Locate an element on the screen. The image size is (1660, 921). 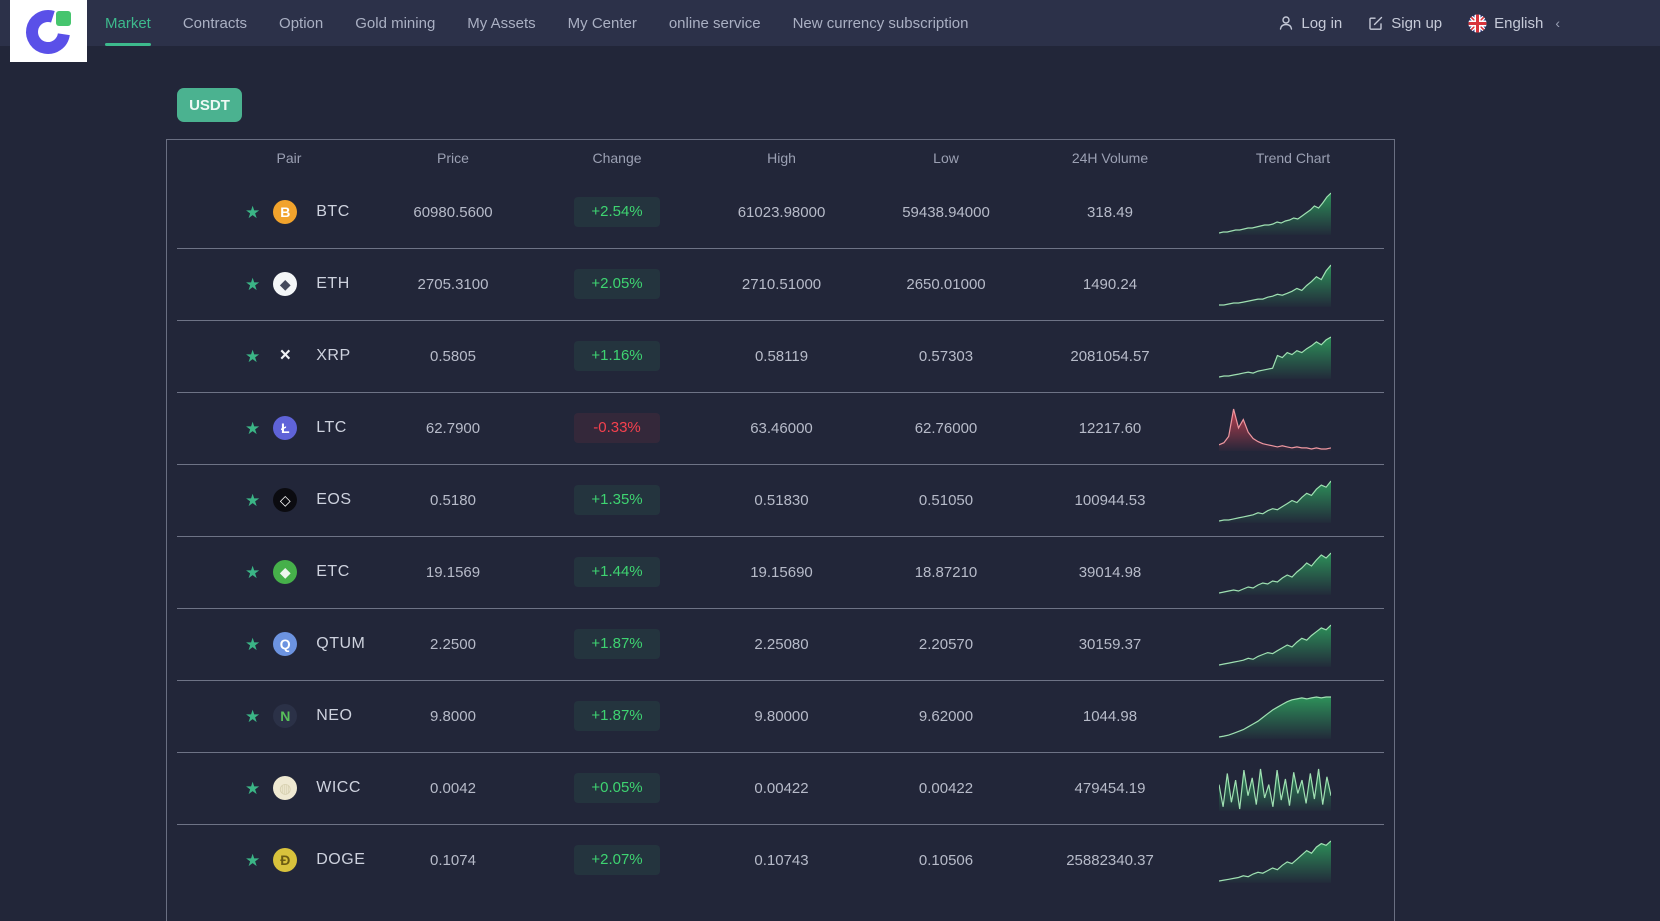
high-cell: 0.00422 is located at coordinates (781, 788).